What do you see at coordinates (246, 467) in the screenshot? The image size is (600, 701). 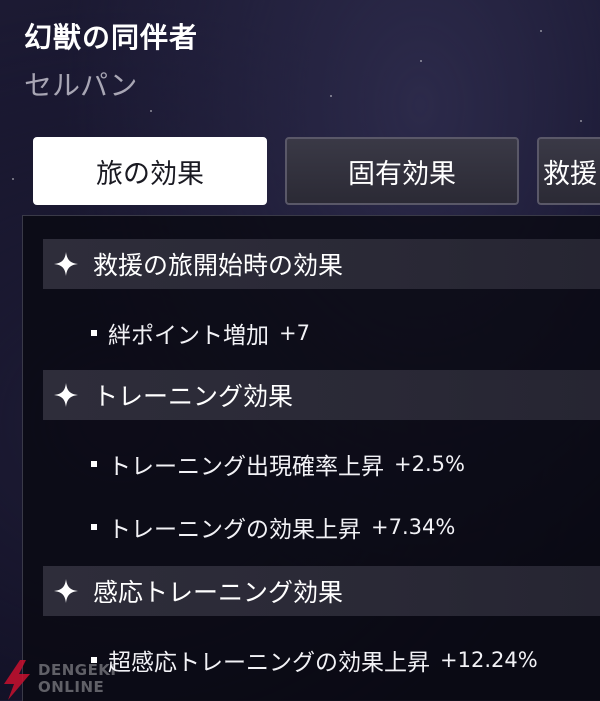 I see `effect-label: トレーニング出現確率上昇` at bounding box center [246, 467].